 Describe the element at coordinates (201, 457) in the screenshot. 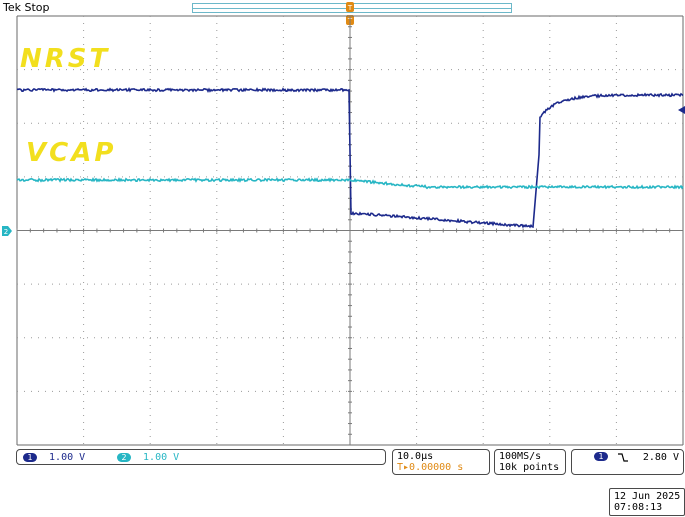

I see `channel-scale-panel: 1 1.00 V 2 1.00 V` at that location.